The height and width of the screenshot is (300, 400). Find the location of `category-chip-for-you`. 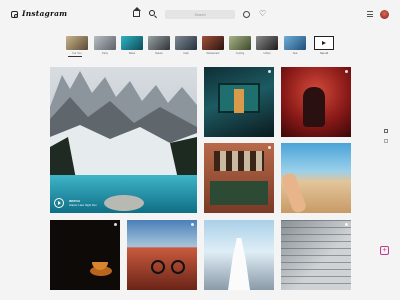

category-chip-for-you is located at coordinates (77, 43).